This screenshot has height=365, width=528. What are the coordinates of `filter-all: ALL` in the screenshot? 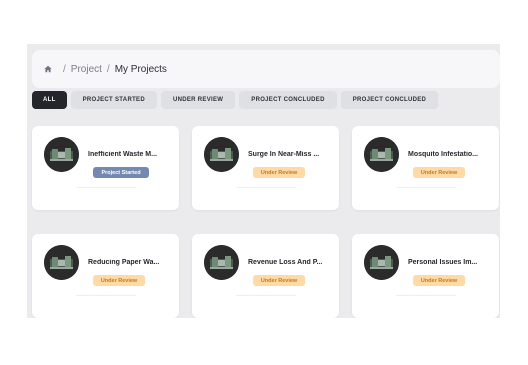 It's located at (49, 100).